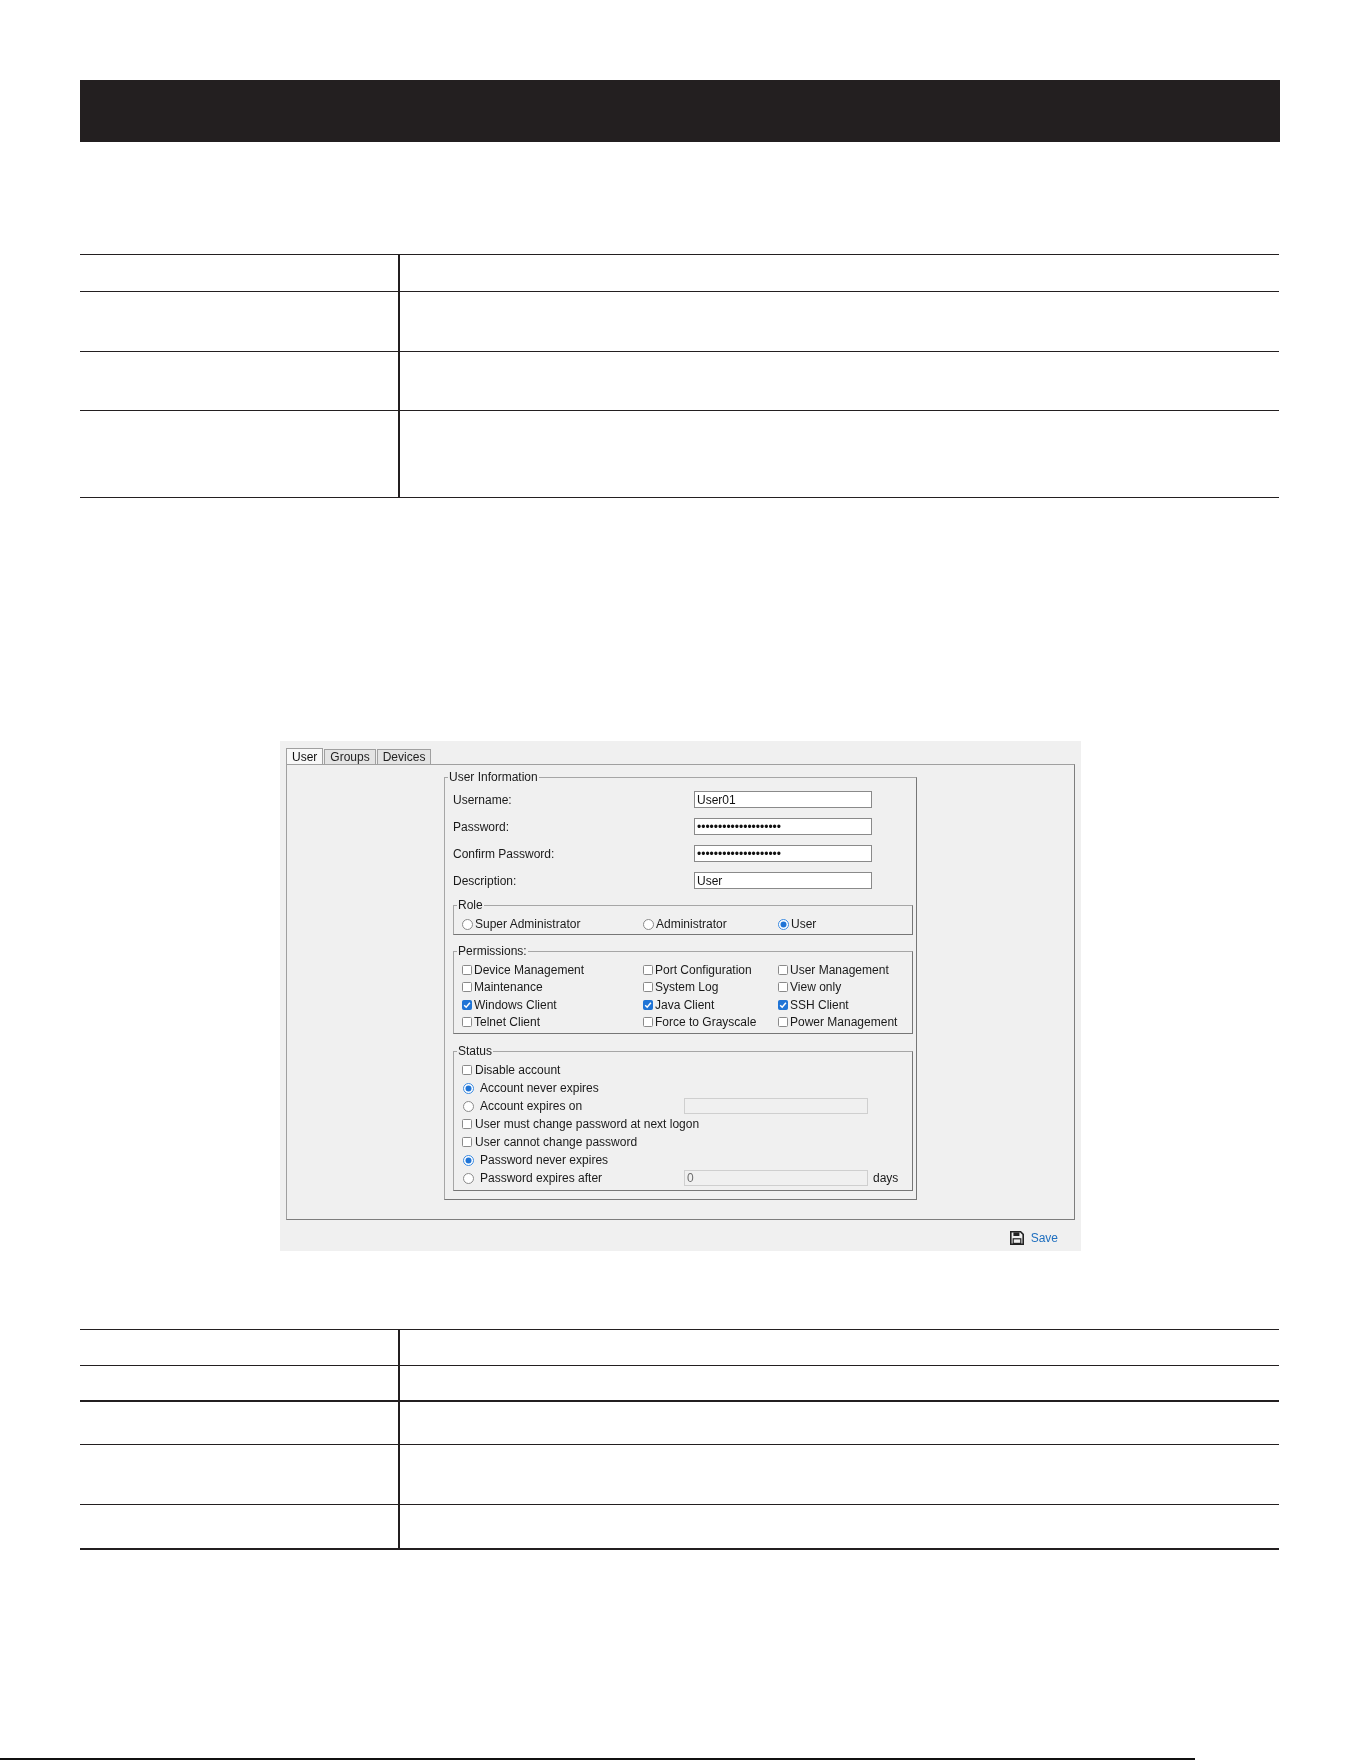 The width and height of the screenshot is (1361, 1761). I want to click on checkbox-label: Telnet Client, so click(507, 1022).